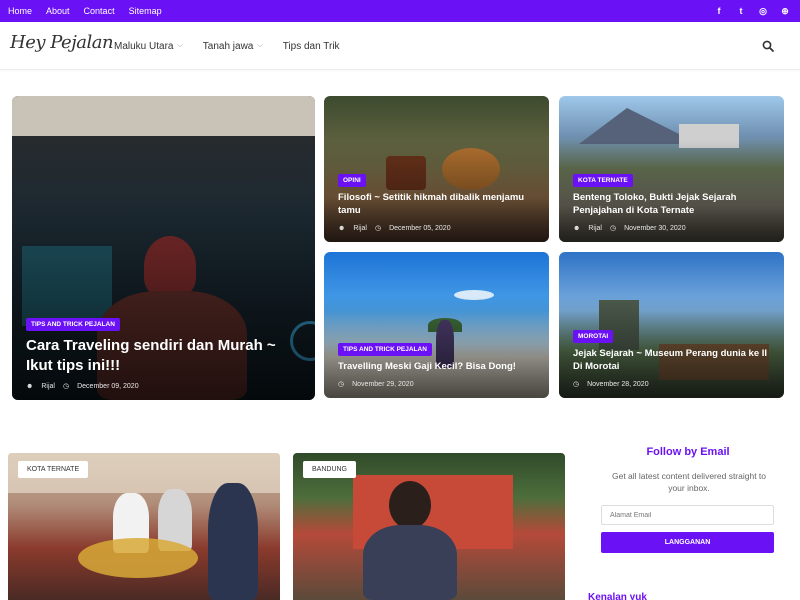  What do you see at coordinates (62, 42) in the screenshot?
I see `site-logo: Hey Pejalan` at bounding box center [62, 42].